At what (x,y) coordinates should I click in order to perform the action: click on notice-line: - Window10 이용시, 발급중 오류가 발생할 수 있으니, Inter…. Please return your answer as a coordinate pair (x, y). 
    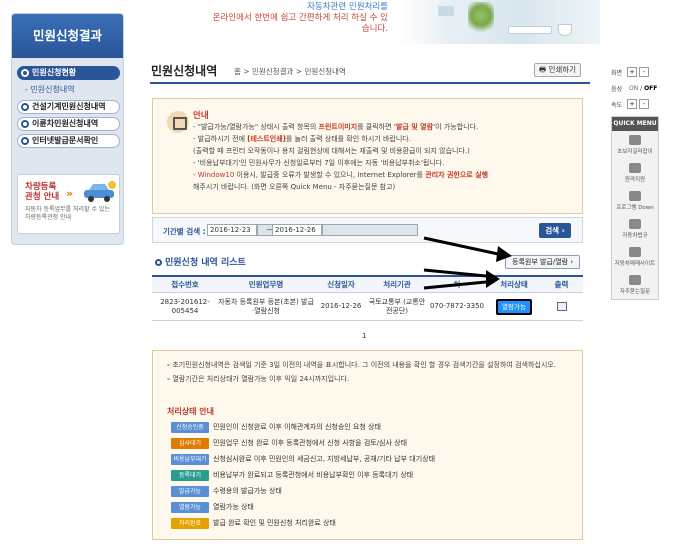
    Looking at the image, I should click on (385, 175).